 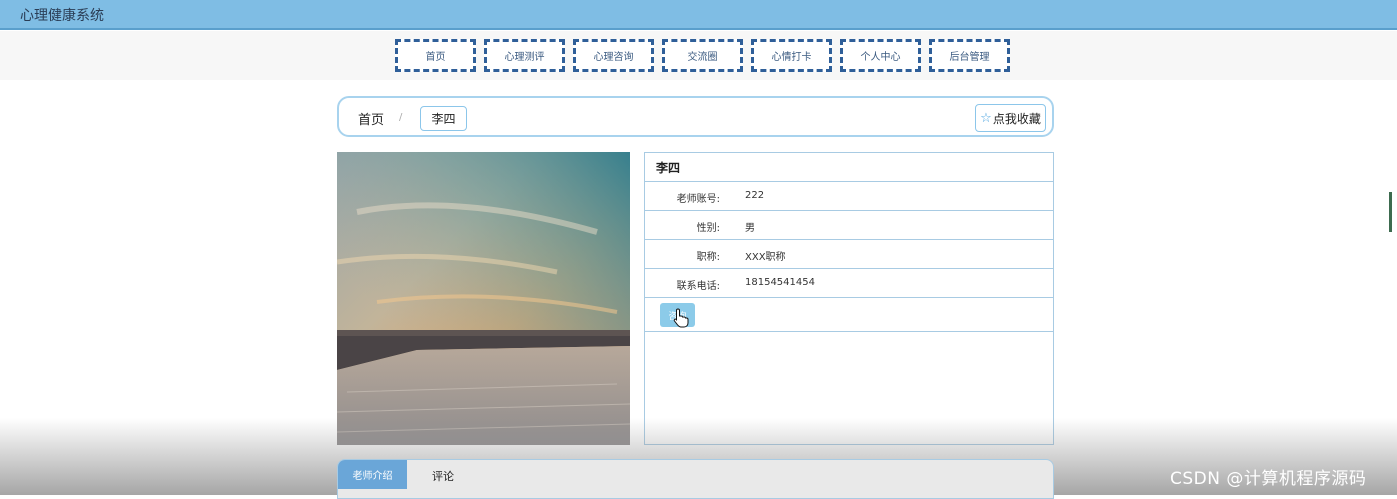 What do you see at coordinates (698, 15) in the screenshot?
I see `top-bar: 心理健康系统` at bounding box center [698, 15].